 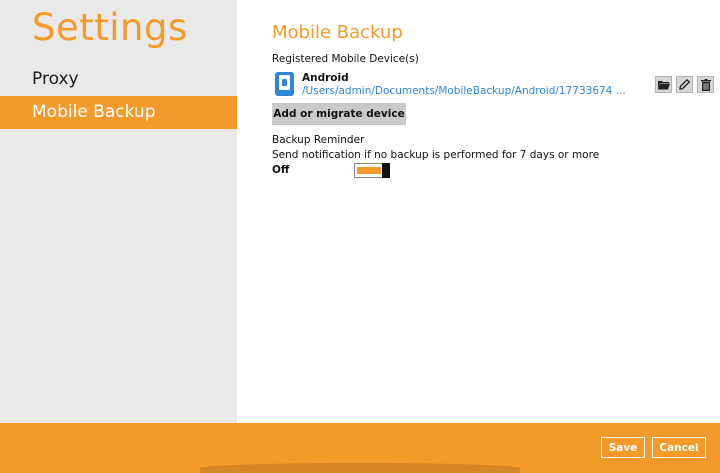 I want to click on edit-button, so click(x=684, y=84).